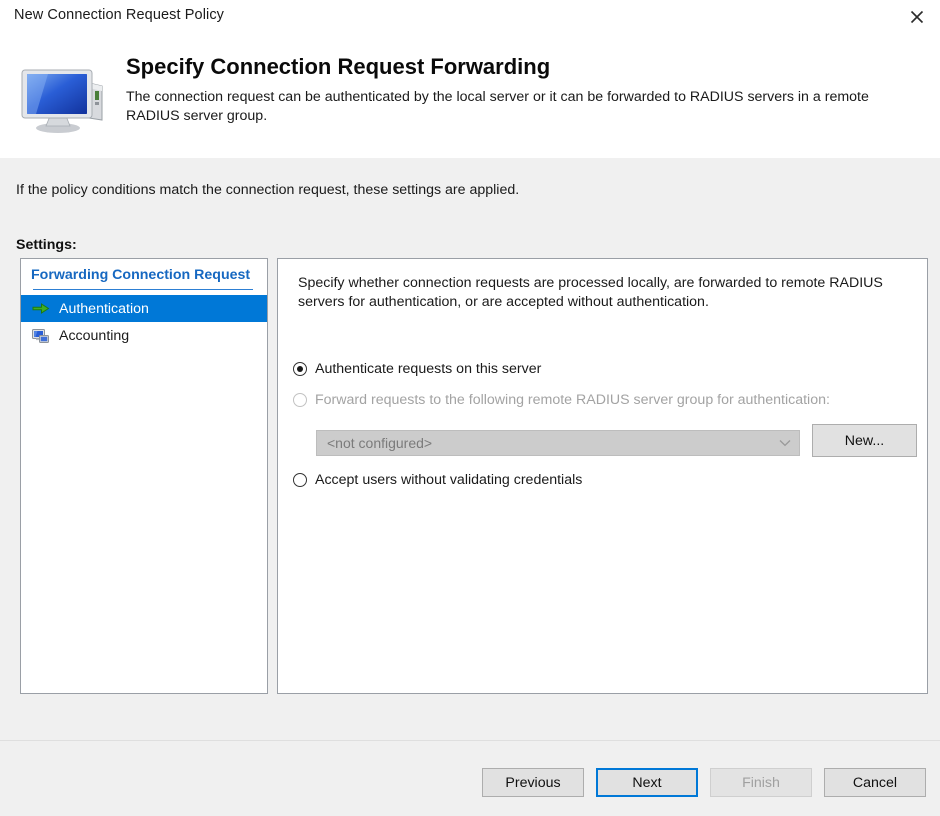  Describe the element at coordinates (94, 335) in the screenshot. I see `sidebar-item-label: Accounting` at that location.